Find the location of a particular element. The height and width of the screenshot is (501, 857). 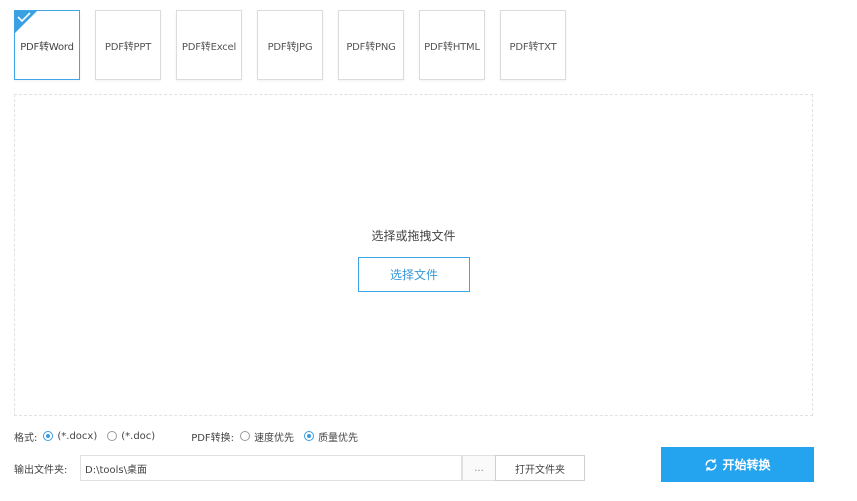

conversion-mode-label: PDF转换: is located at coordinates (213, 438).